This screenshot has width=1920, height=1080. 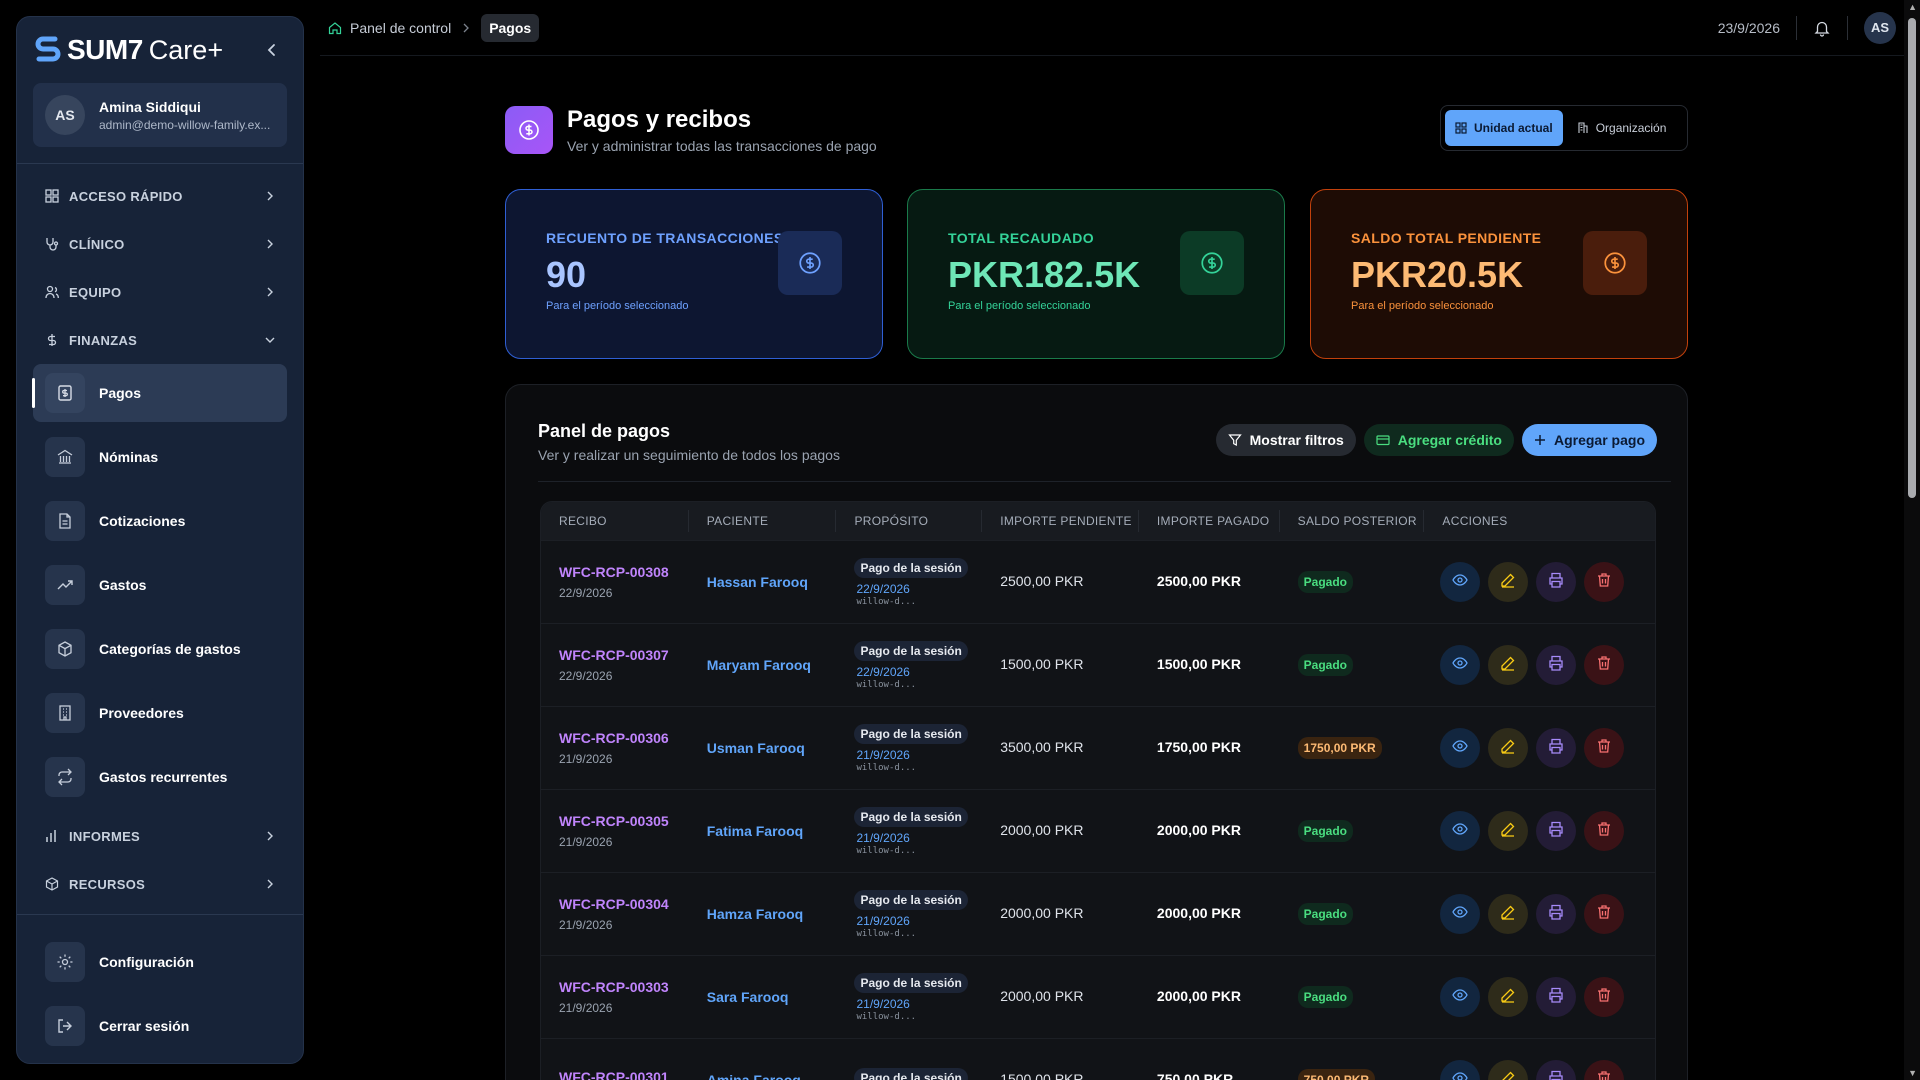 I want to click on receipt-link: WFC-RCP-00308, so click(x=624, y=572).